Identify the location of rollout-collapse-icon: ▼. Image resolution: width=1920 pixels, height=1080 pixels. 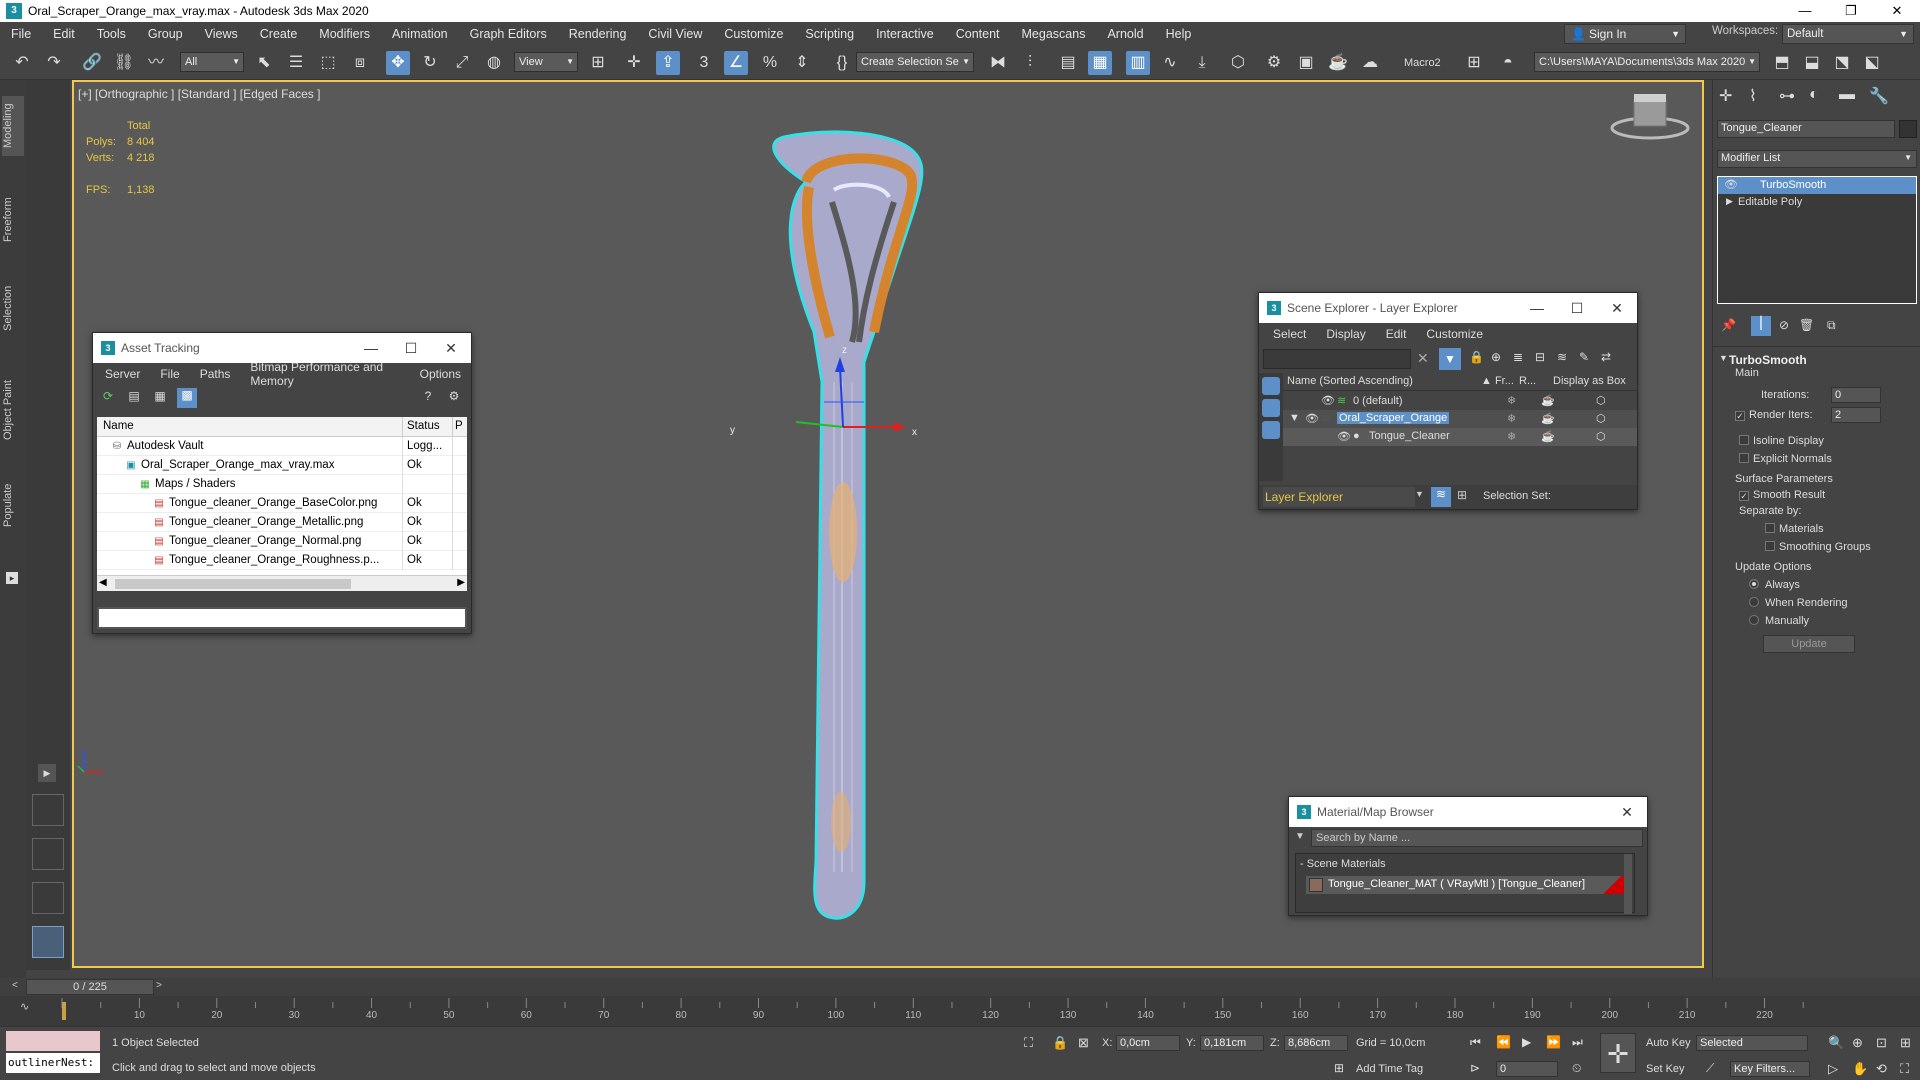
(1723, 358).